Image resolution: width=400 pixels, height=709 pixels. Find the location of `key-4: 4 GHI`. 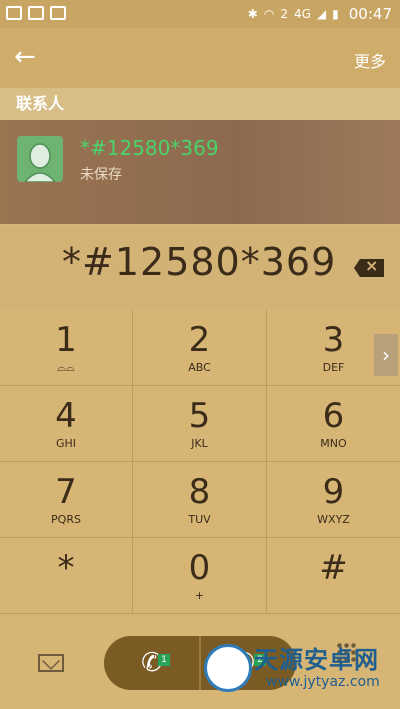

key-4: 4 GHI is located at coordinates (66, 424).